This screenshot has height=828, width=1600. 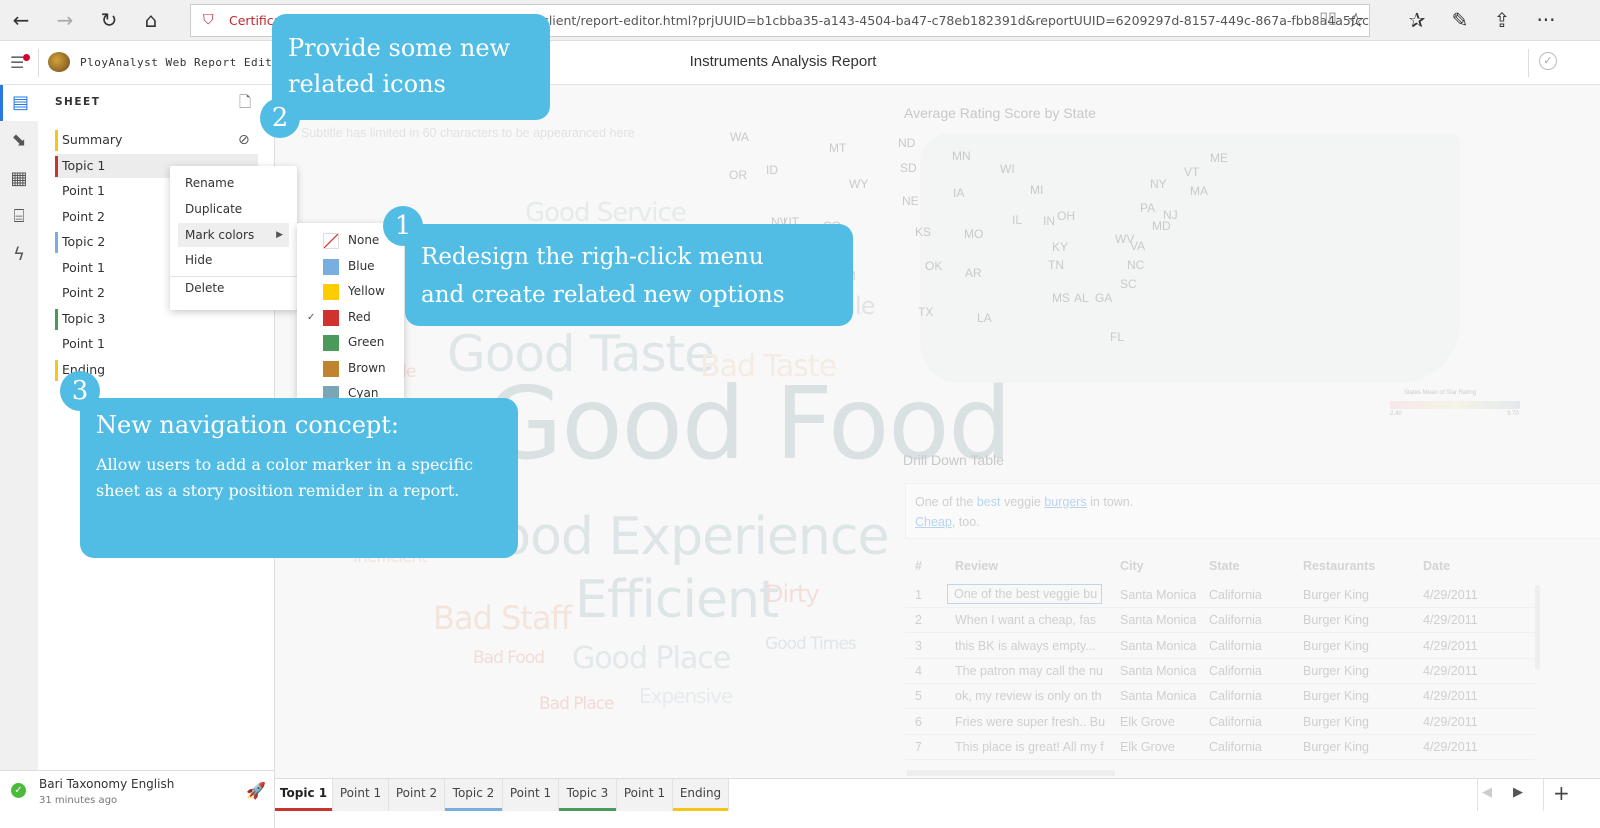 What do you see at coordinates (233, 235) in the screenshot?
I see `menu-item-mark-colors: Mark colors ▶` at bounding box center [233, 235].